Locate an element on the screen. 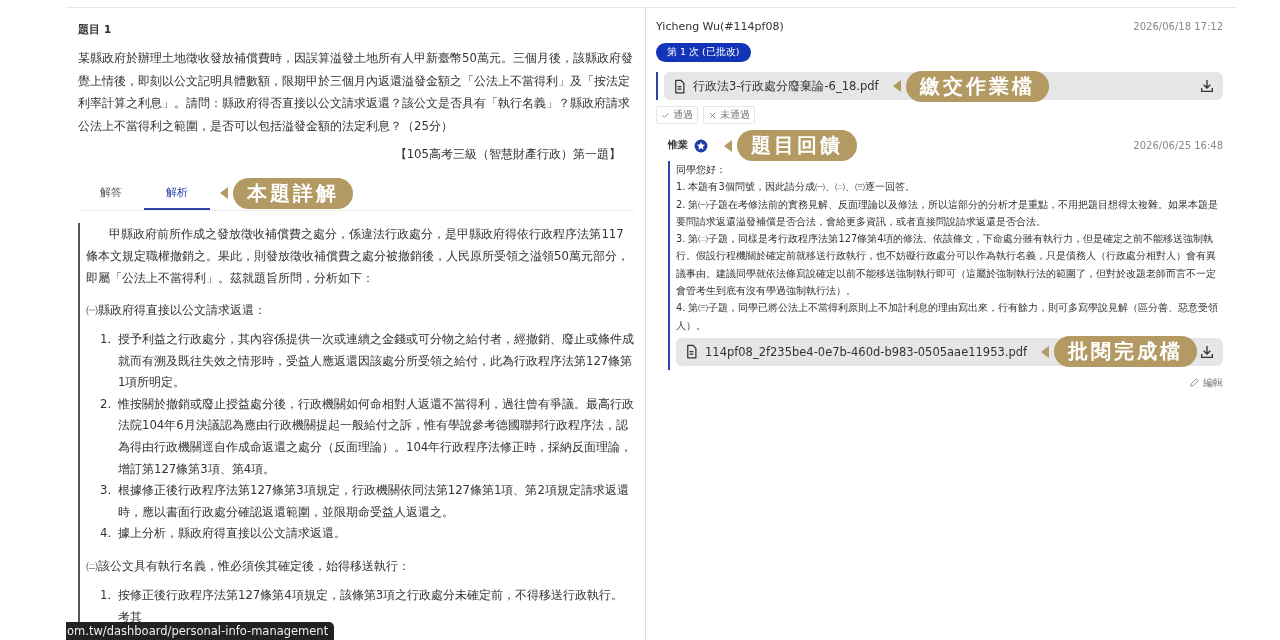 This screenshot has height=640, width=1280. list-item-text: 據上分析，縣政府得直接以公文請求返還。 is located at coordinates (232, 534).